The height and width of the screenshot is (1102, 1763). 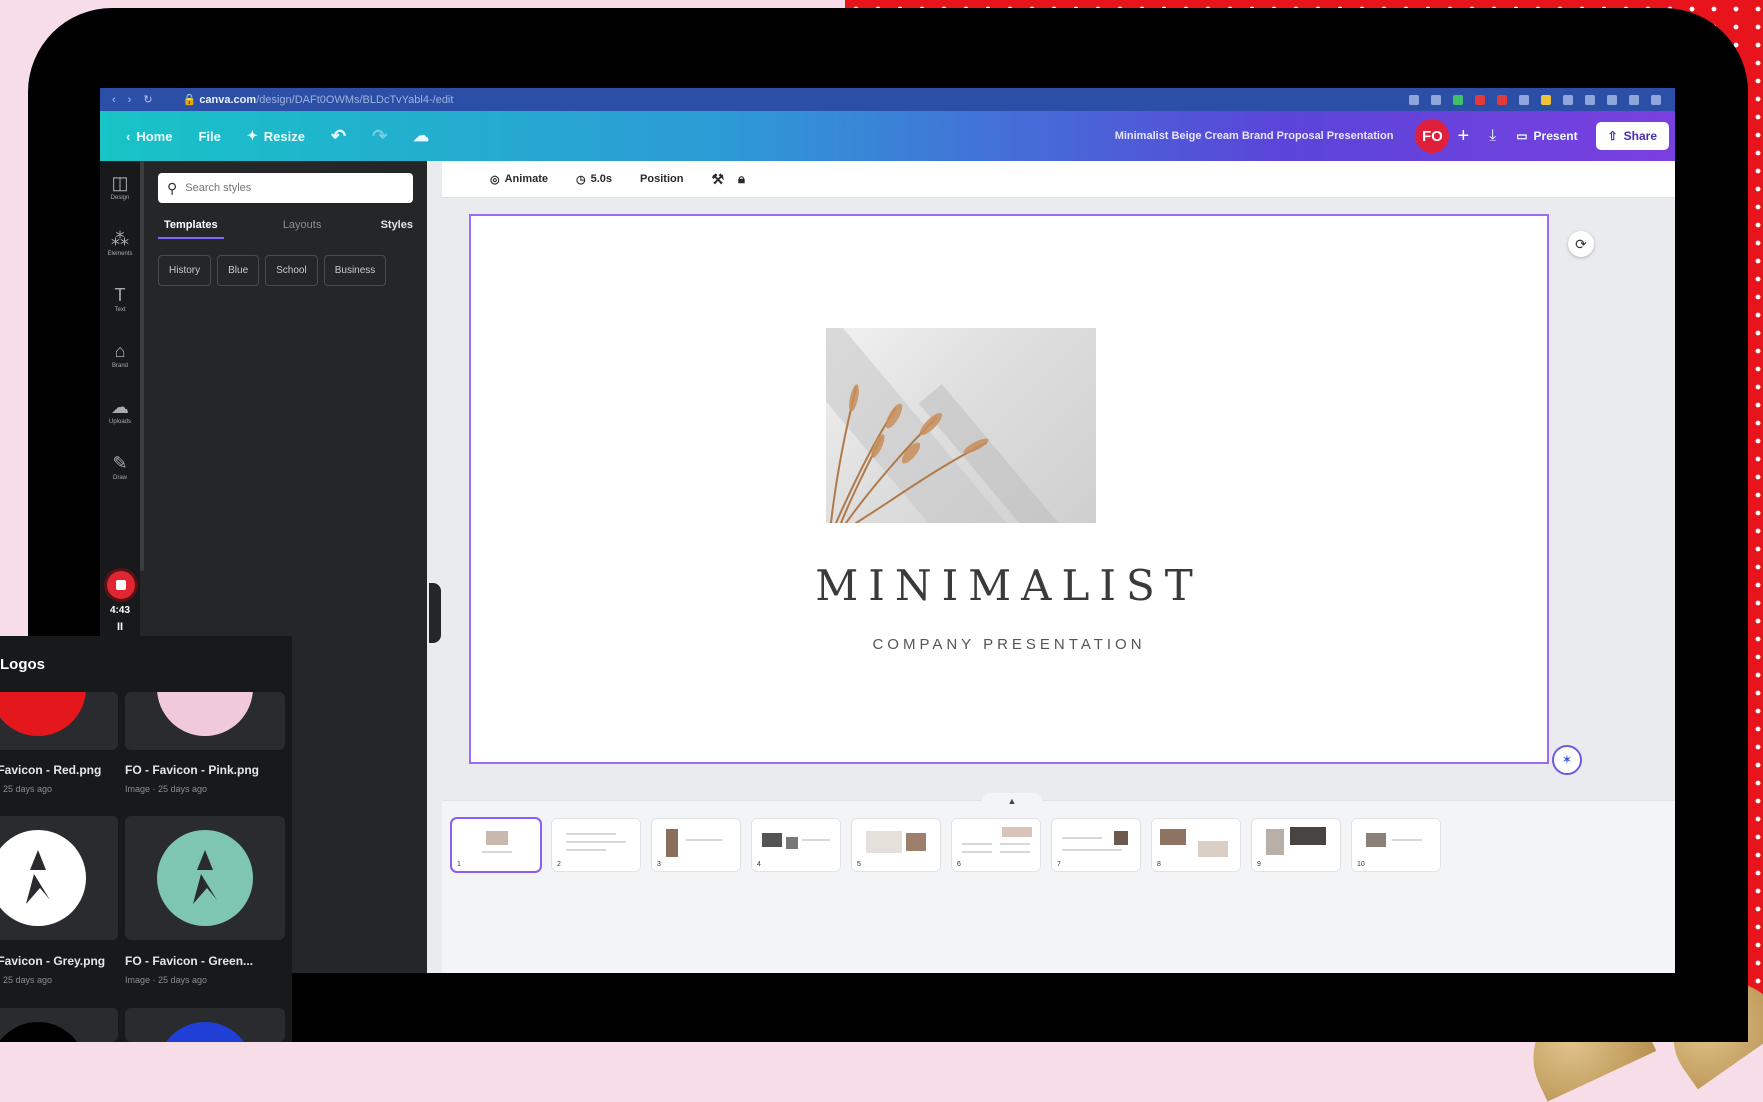 I want to click on rail-item-design: ◫ Design, so click(x=120, y=187).